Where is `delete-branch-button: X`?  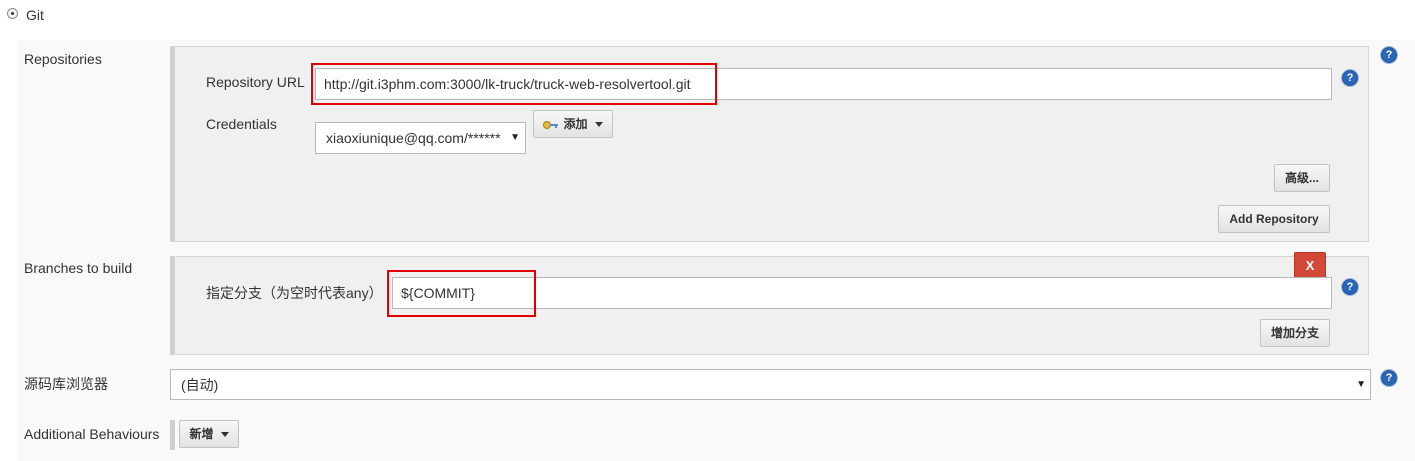
delete-branch-button: X is located at coordinates (1310, 265).